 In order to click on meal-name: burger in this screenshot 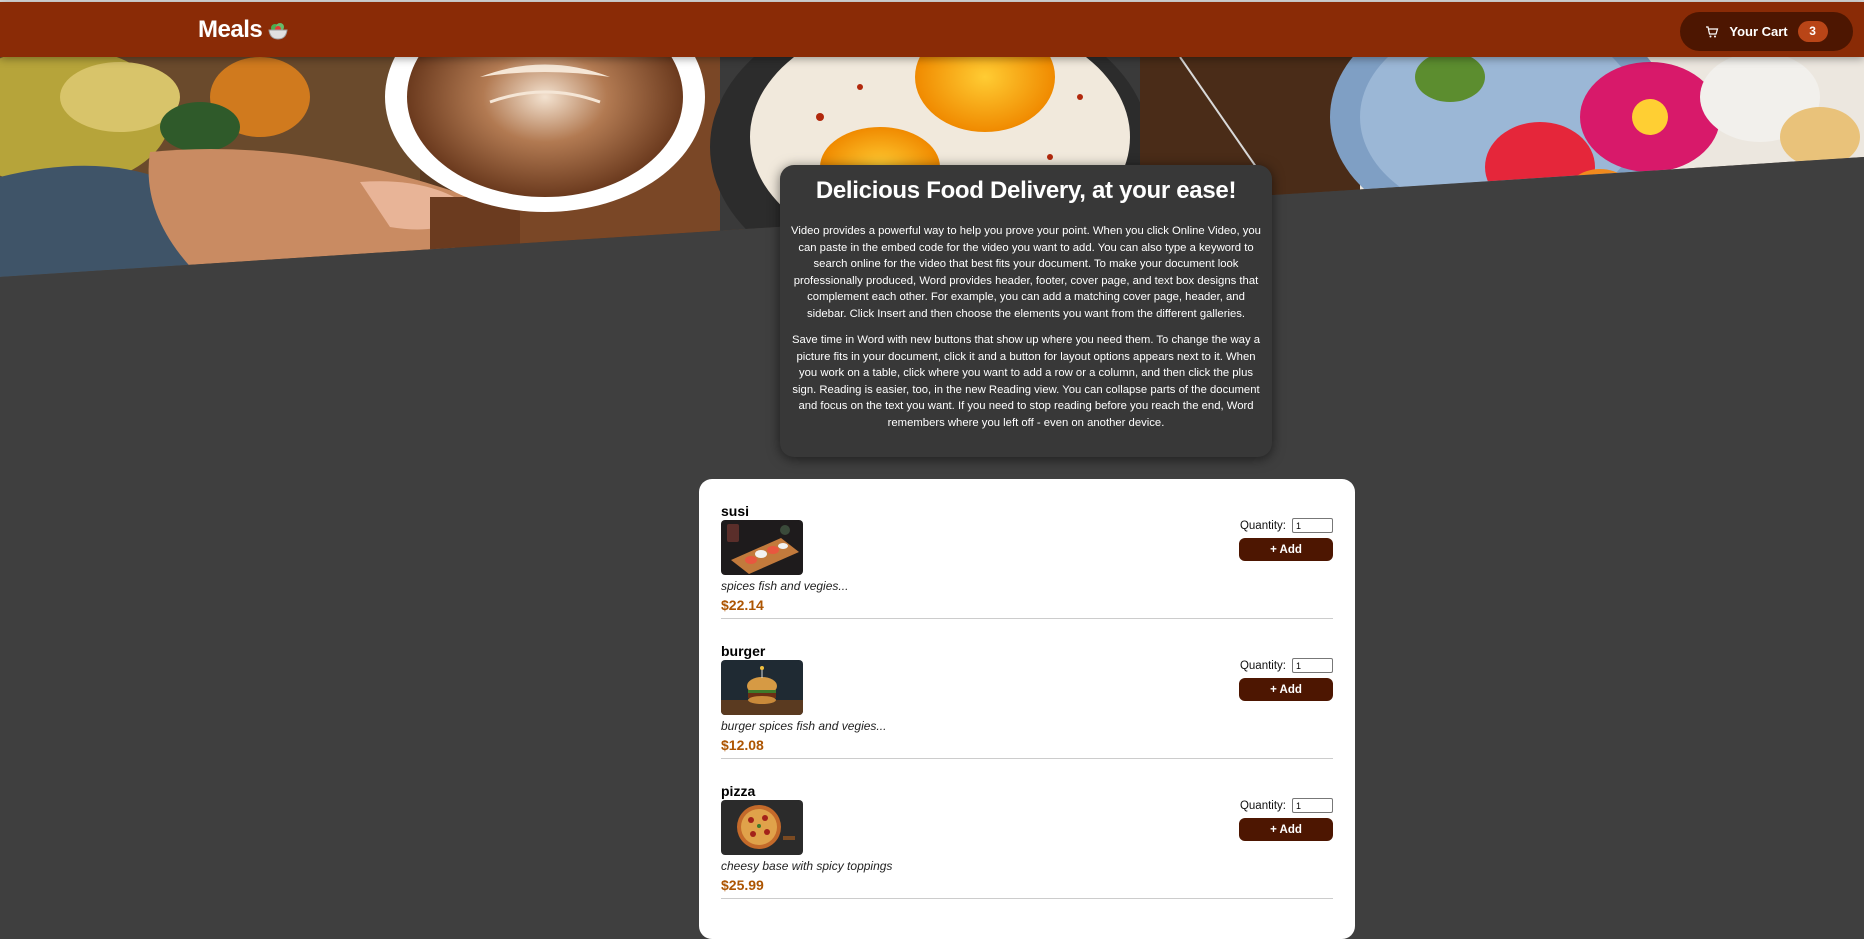, I will do `click(743, 651)`.